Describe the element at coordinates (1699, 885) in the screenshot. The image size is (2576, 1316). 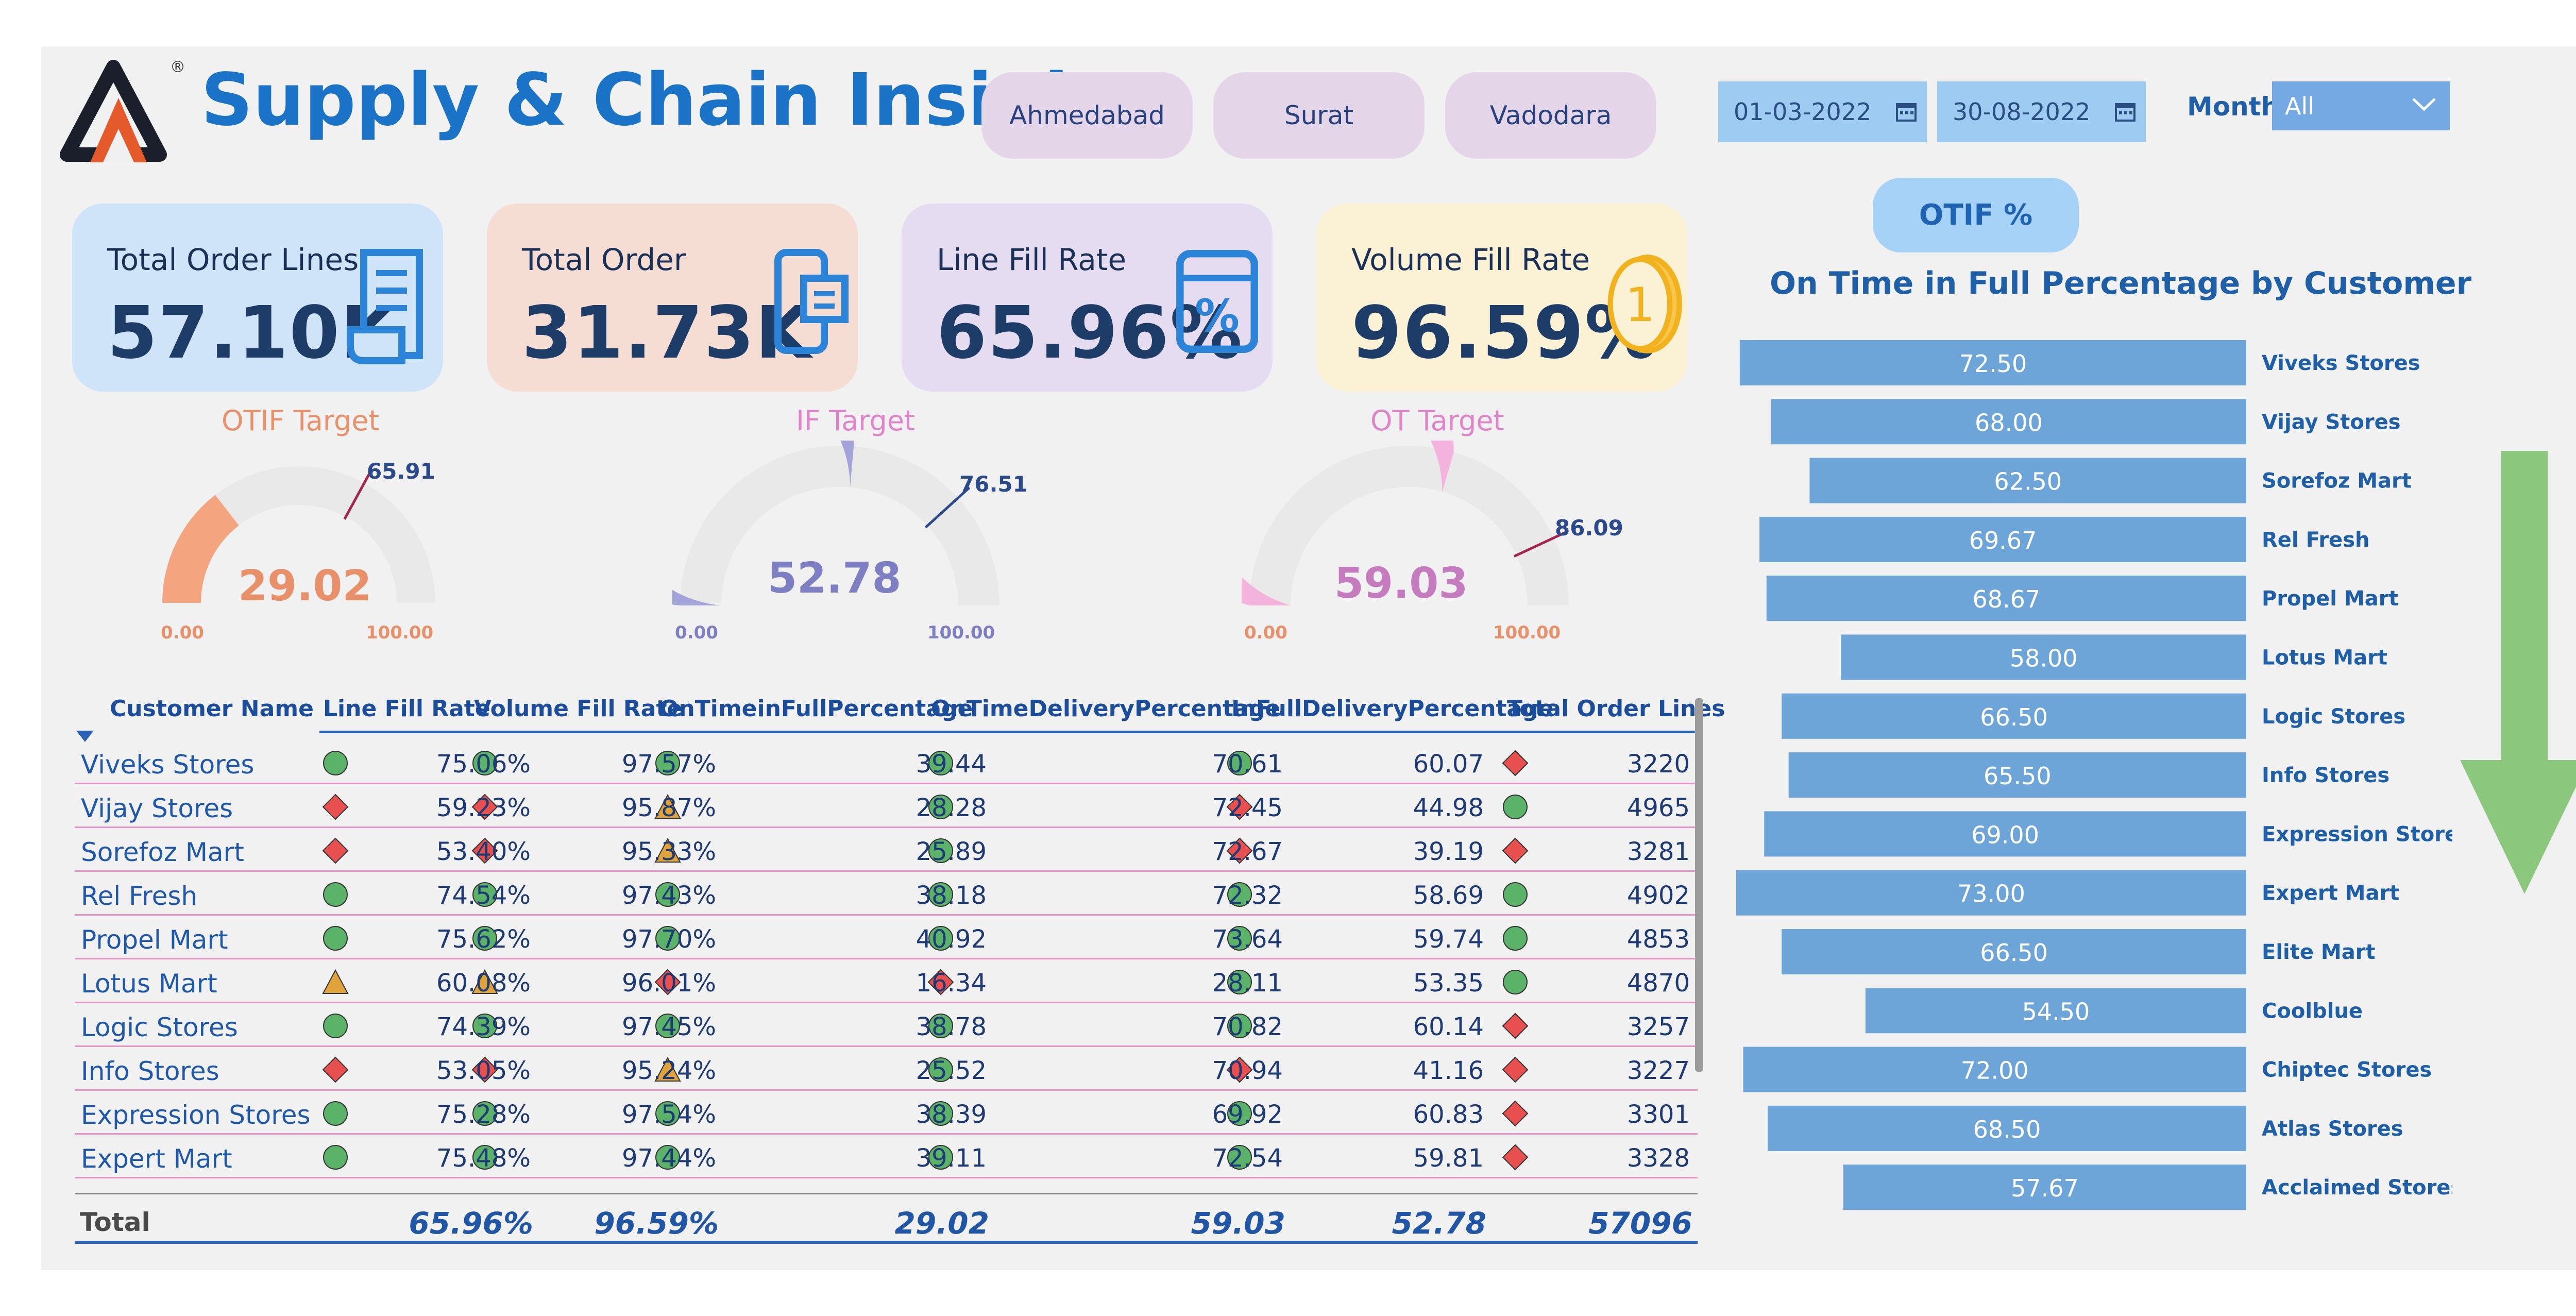
I see `table-scrollbar` at that location.